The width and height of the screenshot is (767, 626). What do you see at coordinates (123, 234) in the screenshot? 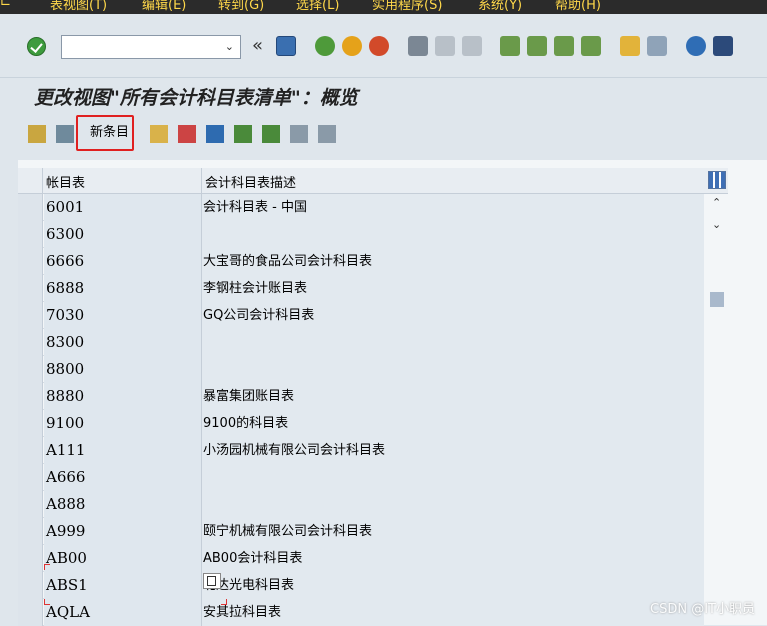
I see `chart-of-accounts-cell: 6300` at bounding box center [123, 234].